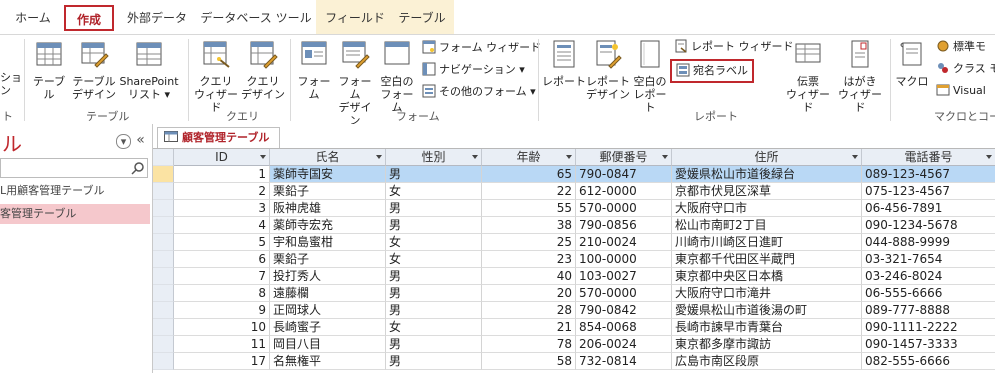  What do you see at coordinates (928, 344) in the screenshot?
I see `cell-phone: 090-1457-3333` at bounding box center [928, 344].